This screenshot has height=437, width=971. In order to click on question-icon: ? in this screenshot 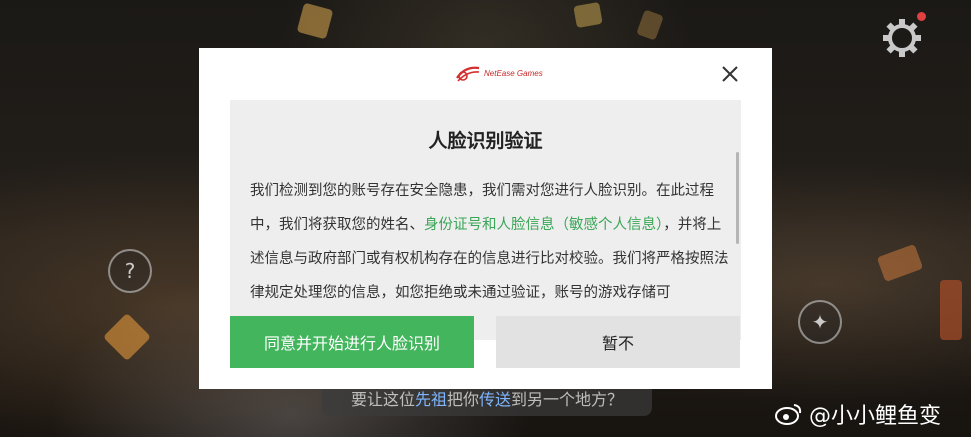, I will do `click(130, 271)`.